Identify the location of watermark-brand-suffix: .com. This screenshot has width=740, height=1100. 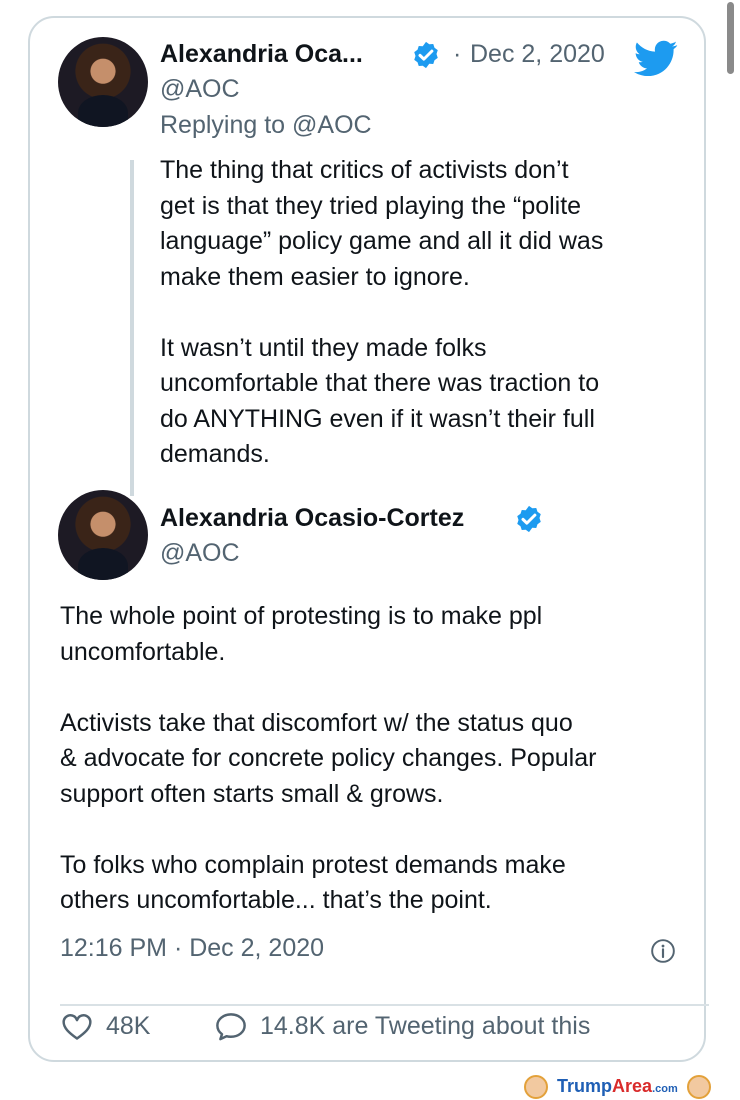
(665, 1088).